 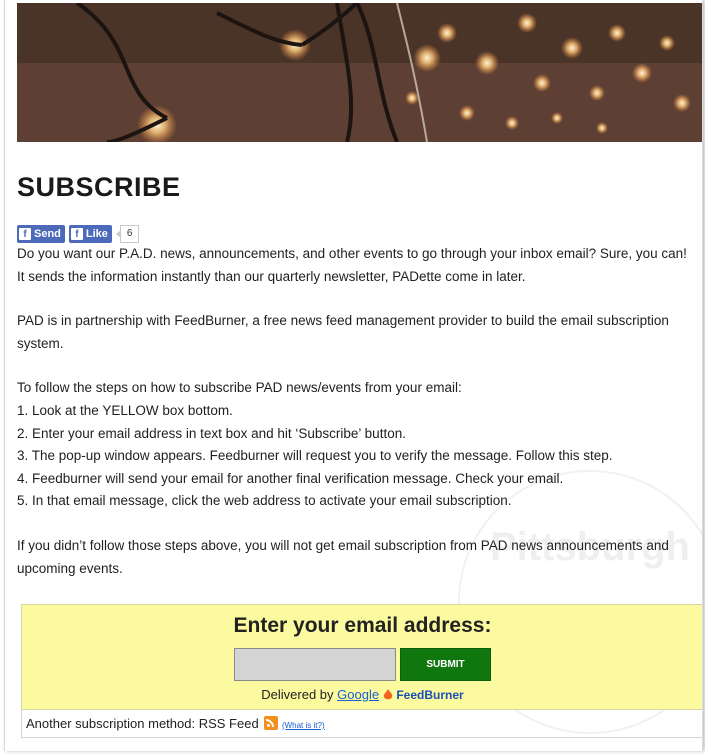 What do you see at coordinates (128, 234) in the screenshot?
I see `like-count: 6` at bounding box center [128, 234].